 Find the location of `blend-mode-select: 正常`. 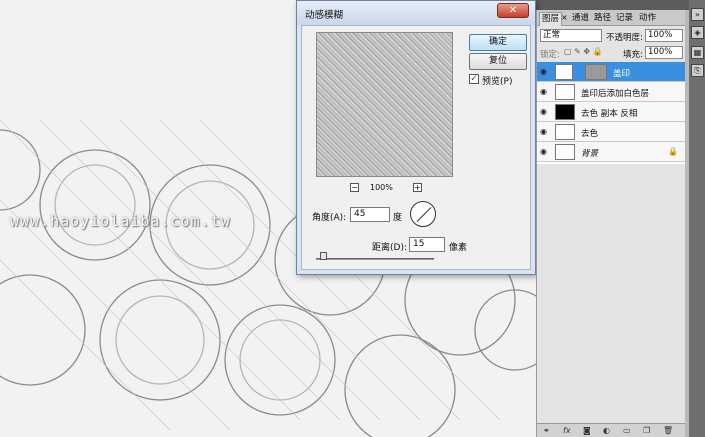

blend-mode-select: 正常 is located at coordinates (571, 35).